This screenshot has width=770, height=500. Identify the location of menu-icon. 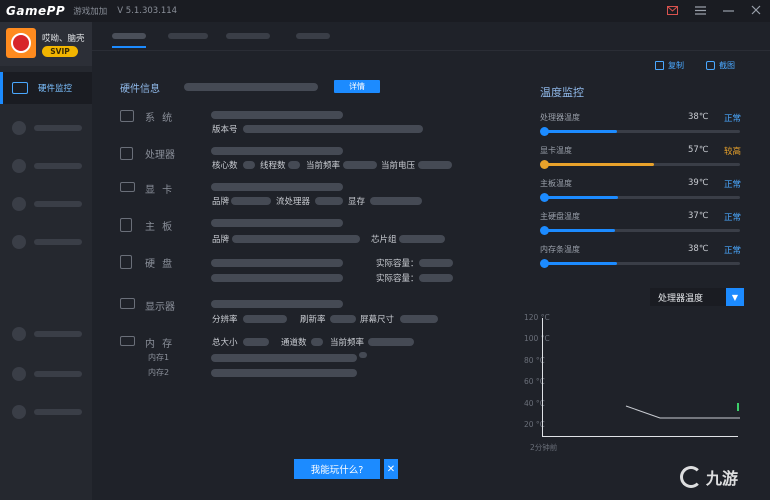
(700, 10).